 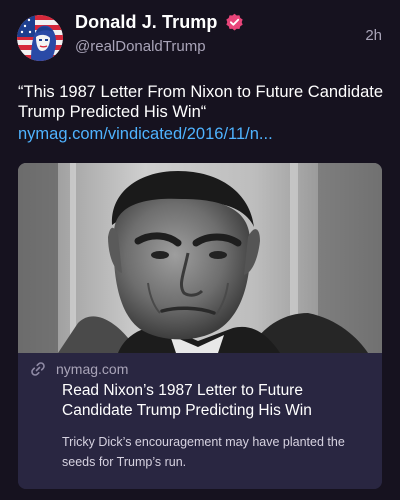 What do you see at coordinates (38, 369) in the screenshot?
I see `link-icon` at bounding box center [38, 369].